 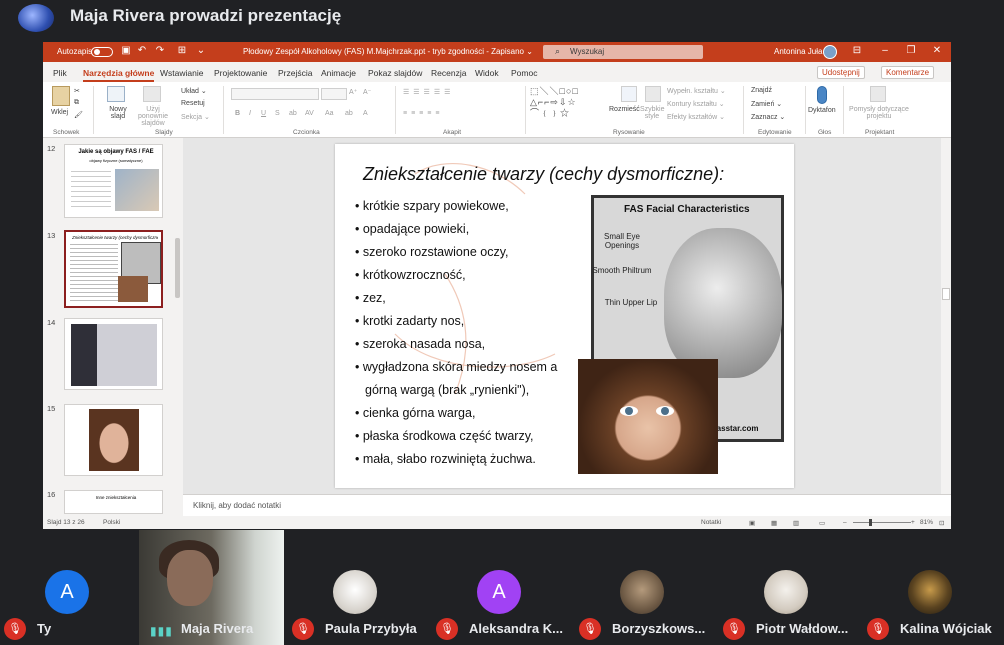 I want to click on align-icons: ≡≡≡≡≡, so click(x=423, y=113).